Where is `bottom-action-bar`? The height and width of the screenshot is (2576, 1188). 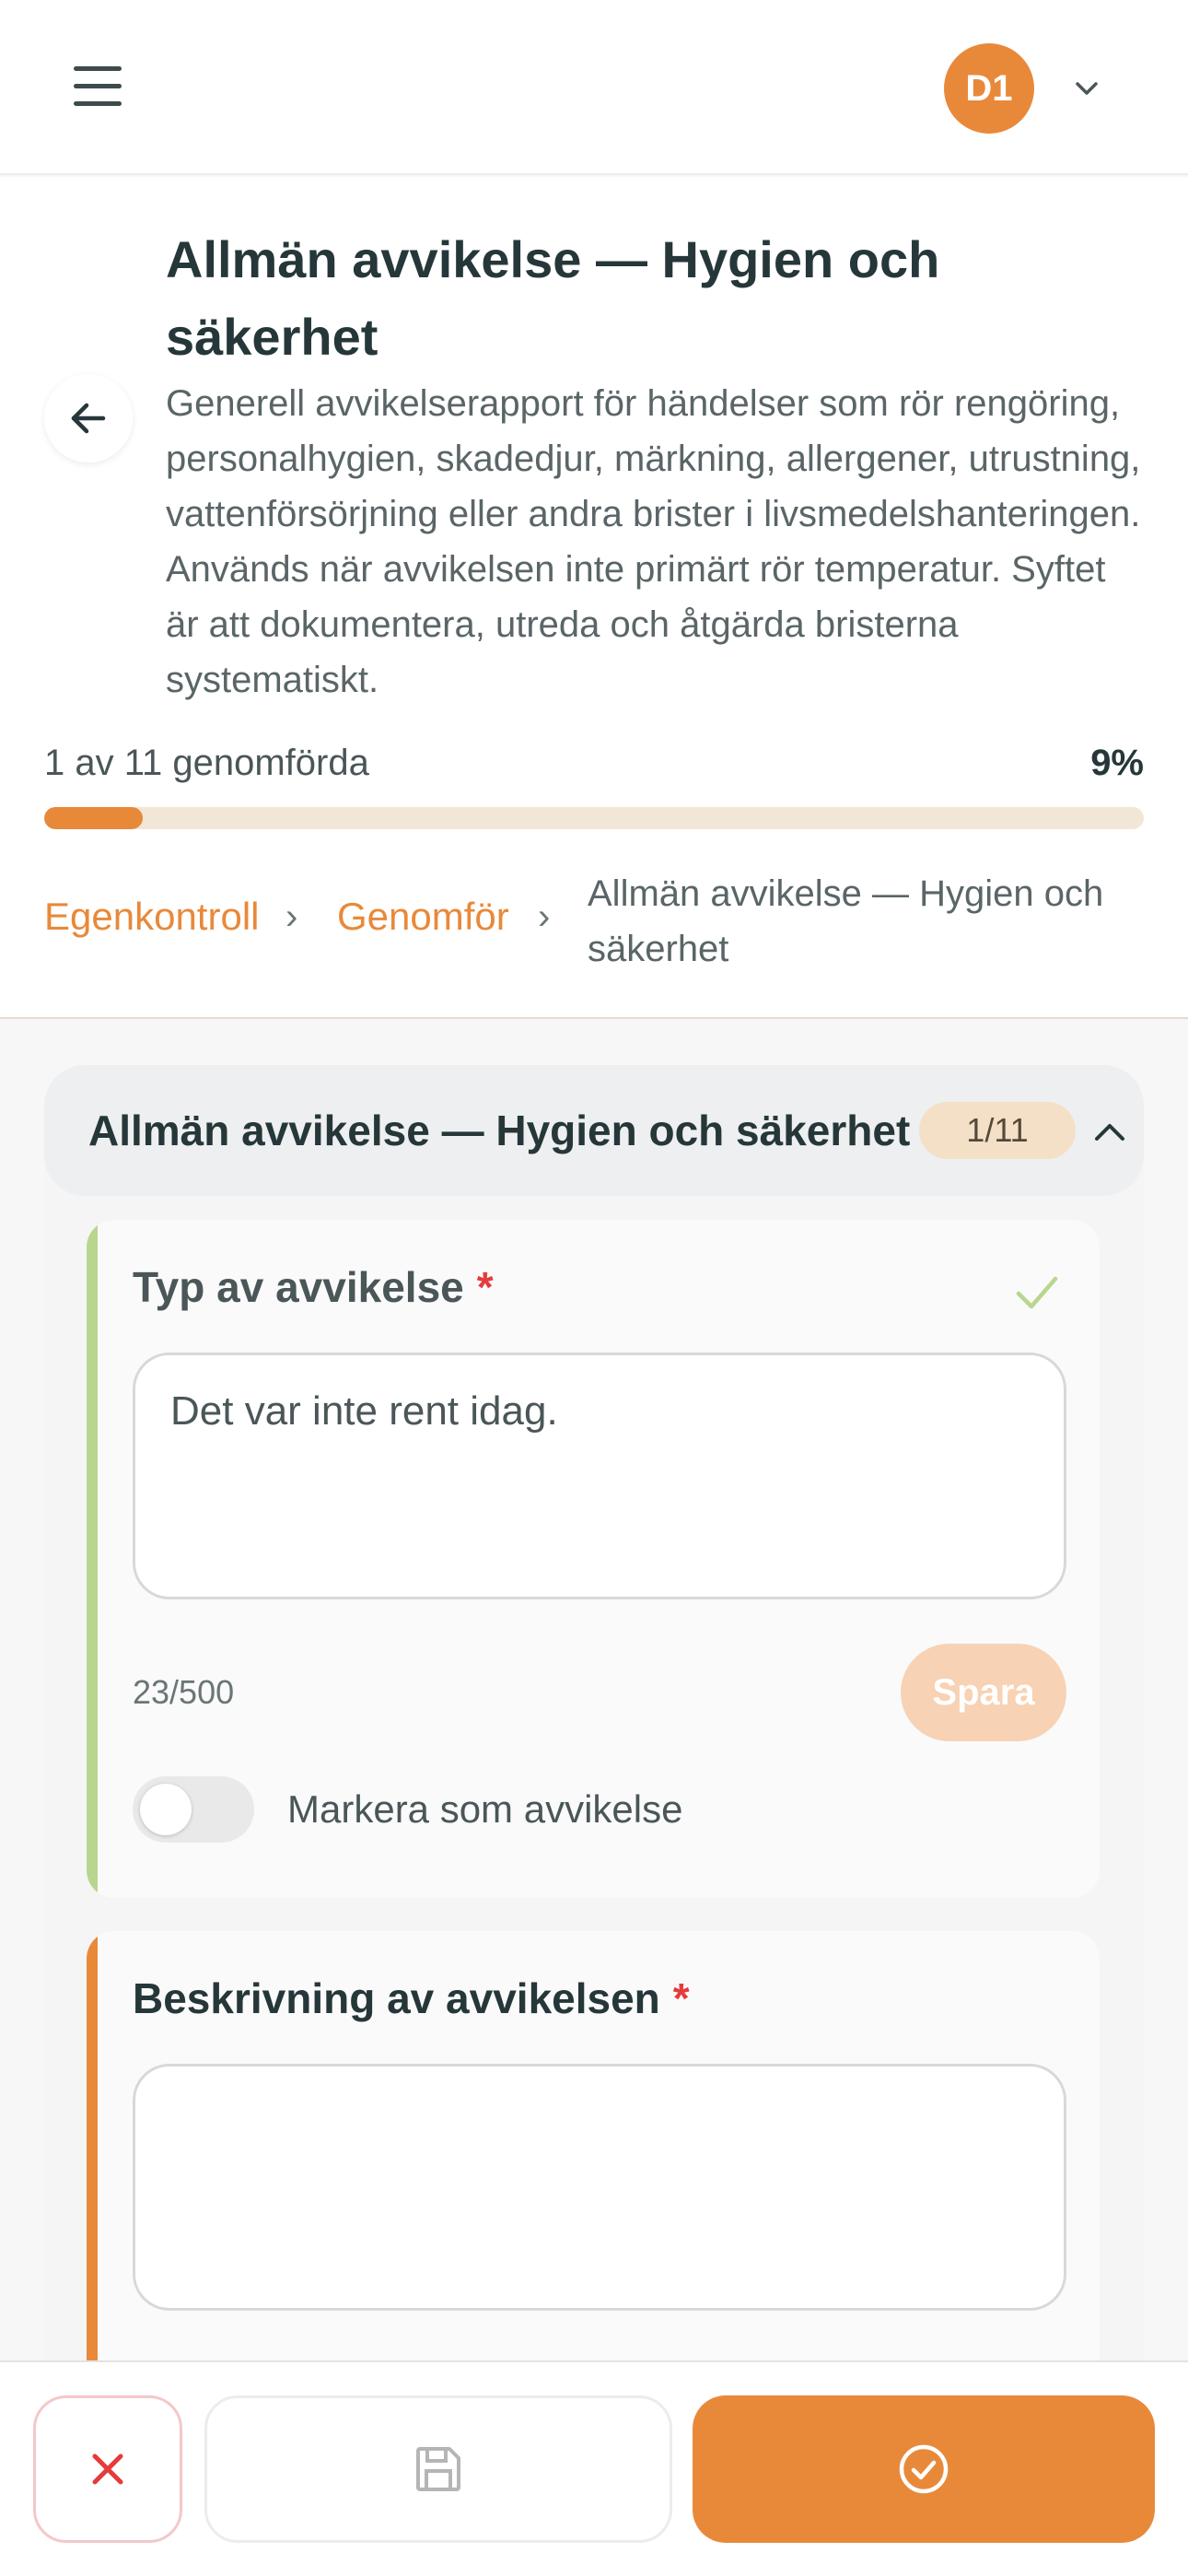
bottom-action-bar is located at coordinates (594, 2468).